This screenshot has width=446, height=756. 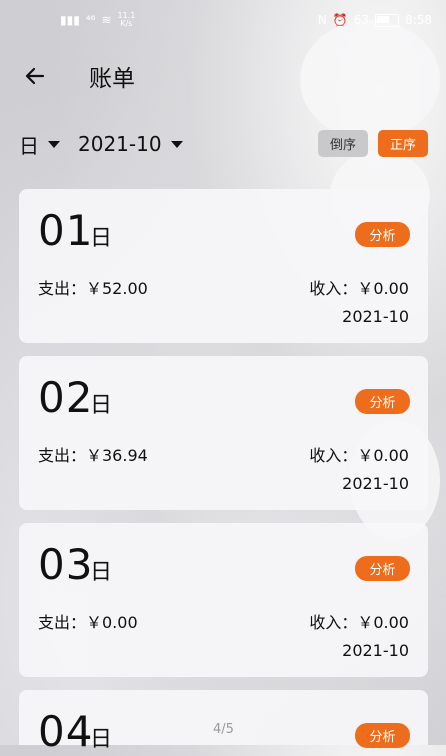 What do you see at coordinates (361, 20) in the screenshot?
I see `battery-percent: 63` at bounding box center [361, 20].